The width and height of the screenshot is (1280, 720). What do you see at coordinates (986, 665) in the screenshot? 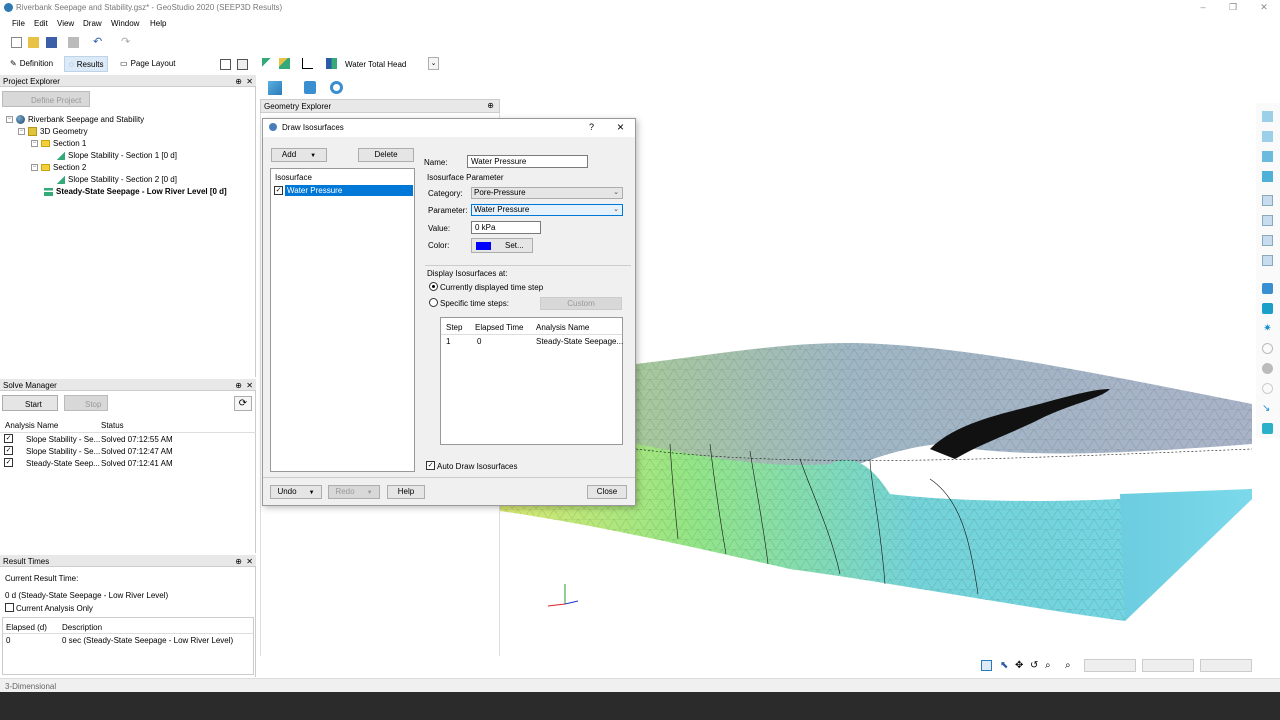
I see `grid-toggle-icon` at bounding box center [986, 665].